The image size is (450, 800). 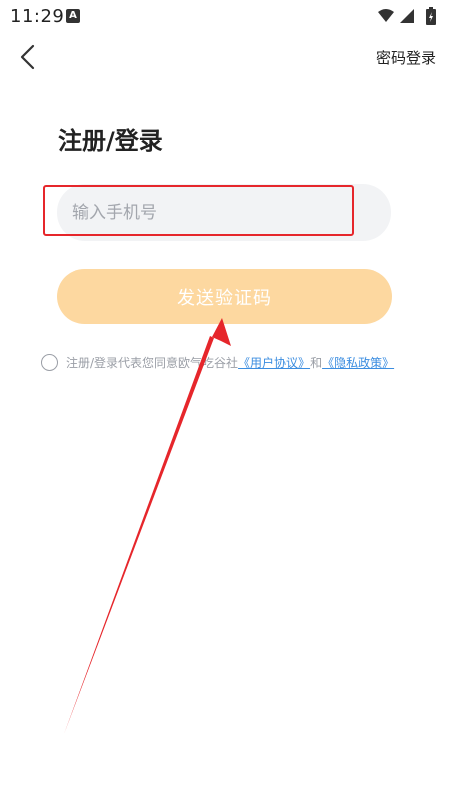 What do you see at coordinates (110, 141) in the screenshot?
I see `page-title: 注册/登录` at bounding box center [110, 141].